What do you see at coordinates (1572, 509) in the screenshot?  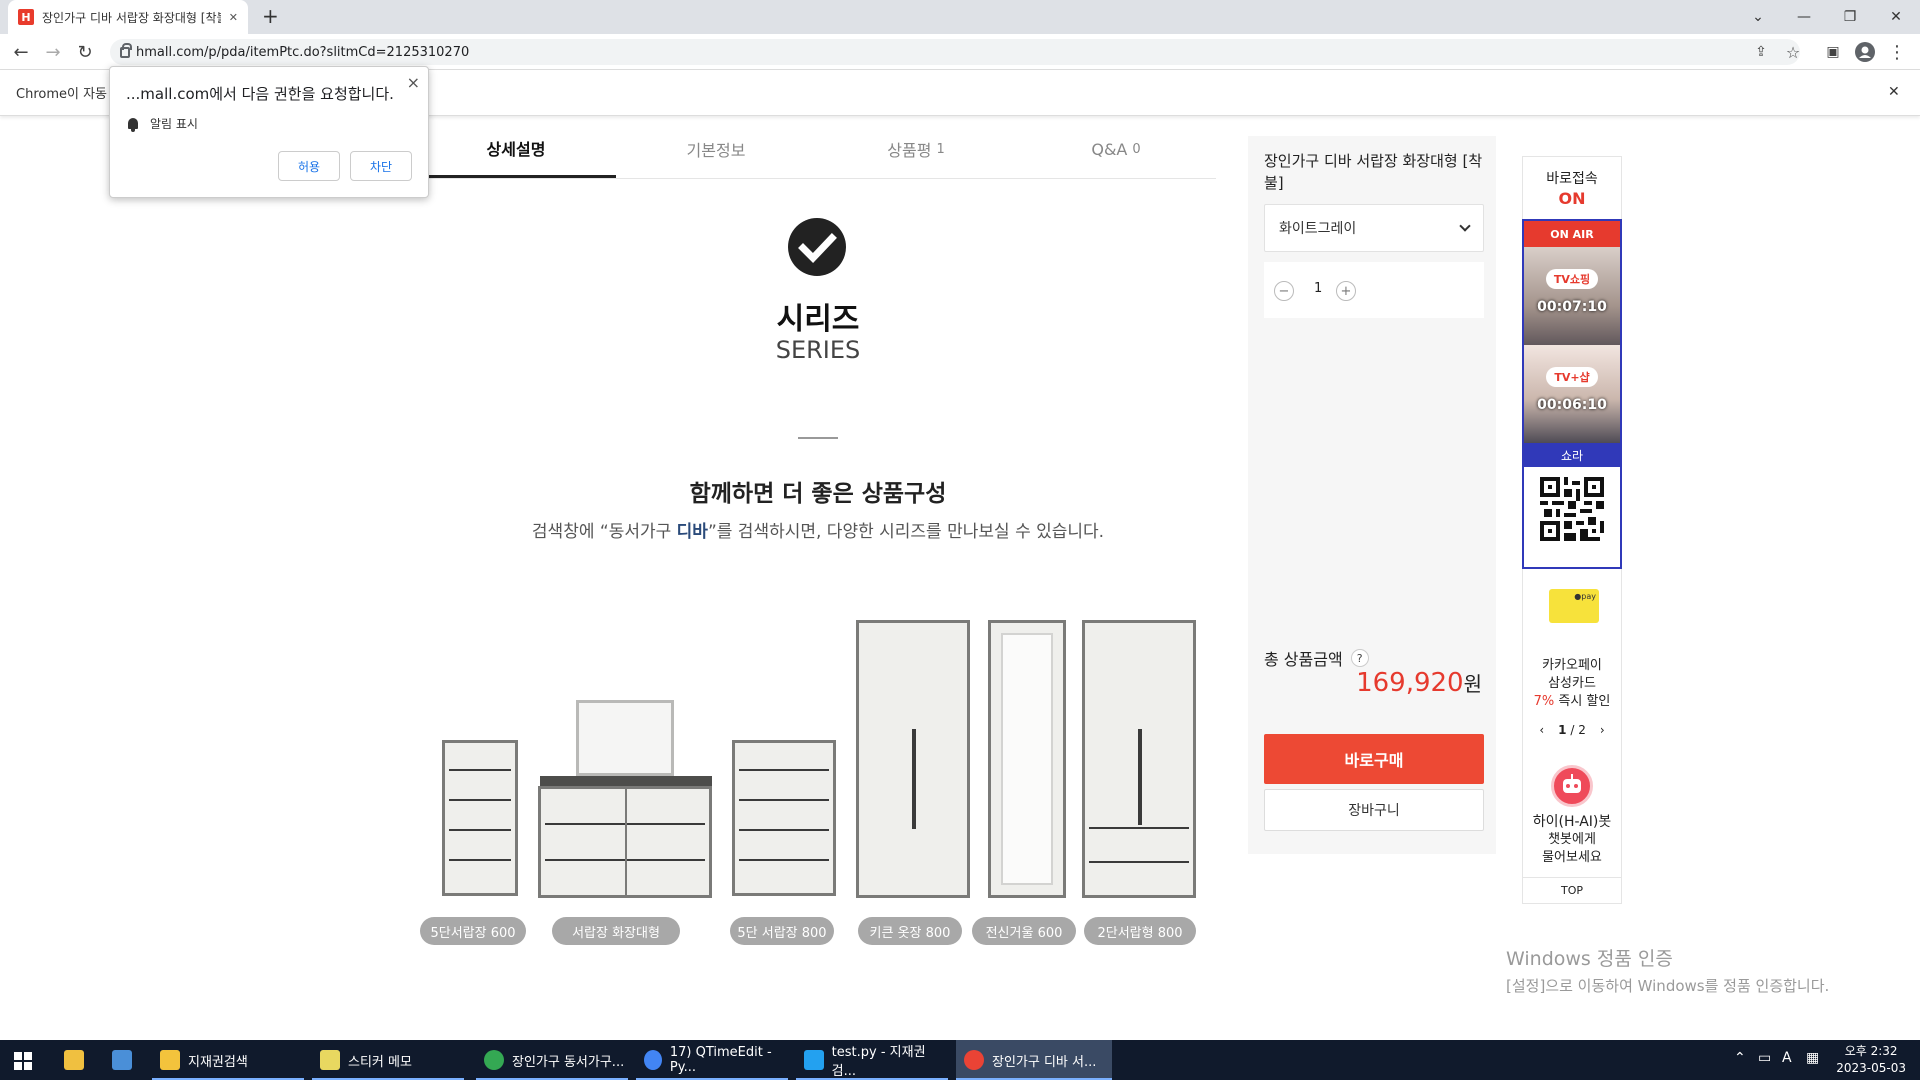 I see `qr-code-icon` at bounding box center [1572, 509].